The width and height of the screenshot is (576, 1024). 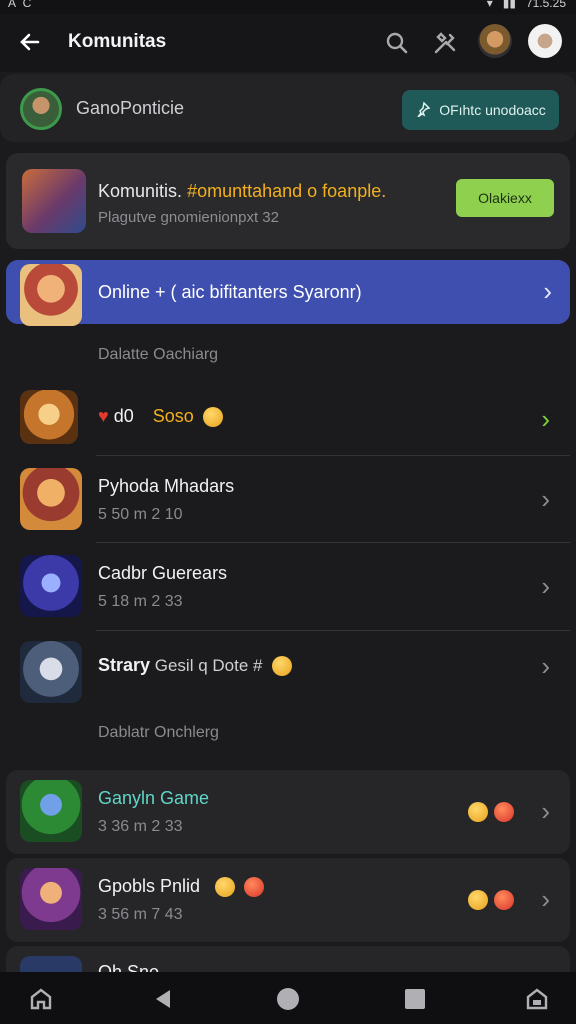 I want to click on list-item-title-rest: Gesil q Dote #, so click(x=206, y=665).